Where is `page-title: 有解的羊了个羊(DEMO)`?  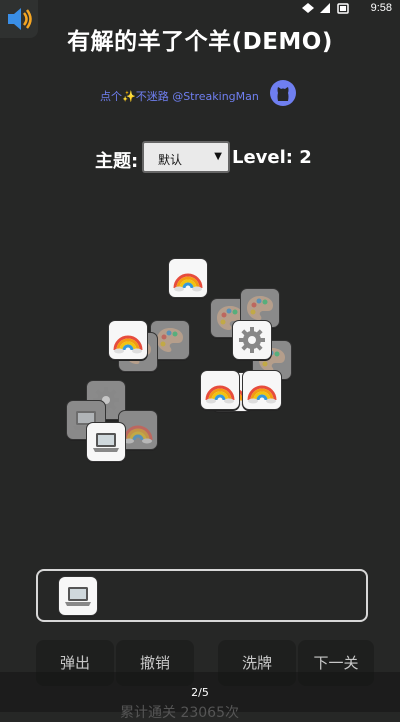 page-title: 有解的羊了个羊(DEMO) is located at coordinates (200, 42).